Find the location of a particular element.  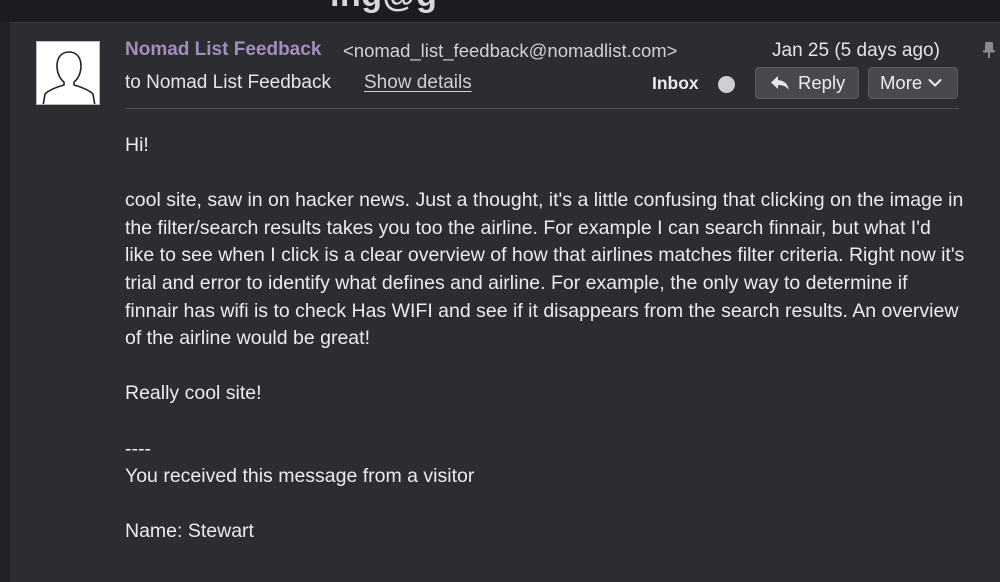

reply-arrow-icon is located at coordinates (780, 83).